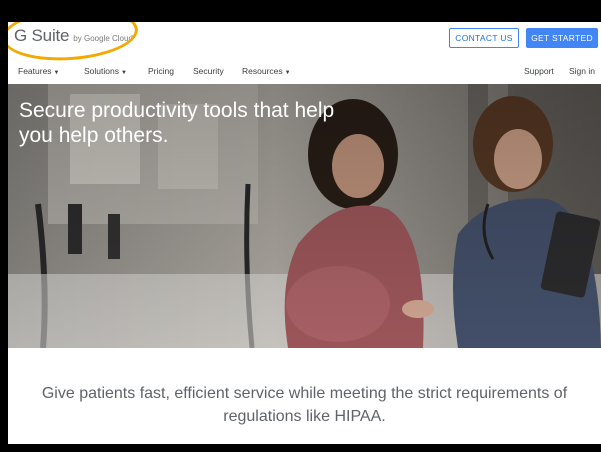  Describe the element at coordinates (42, 35) in the screenshot. I see `logo-wordmark: G Suite` at that location.